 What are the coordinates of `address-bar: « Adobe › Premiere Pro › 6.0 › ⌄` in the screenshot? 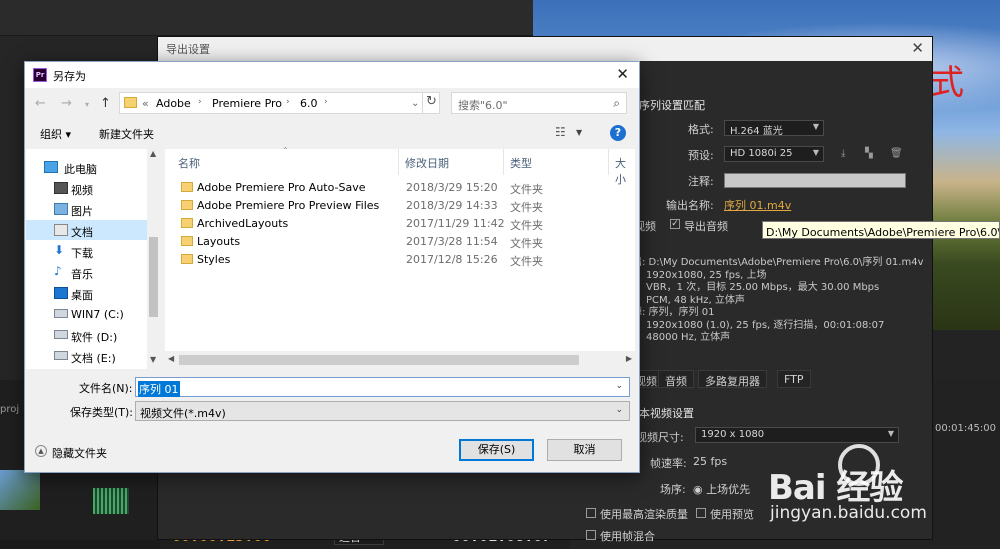 It's located at (279, 103).